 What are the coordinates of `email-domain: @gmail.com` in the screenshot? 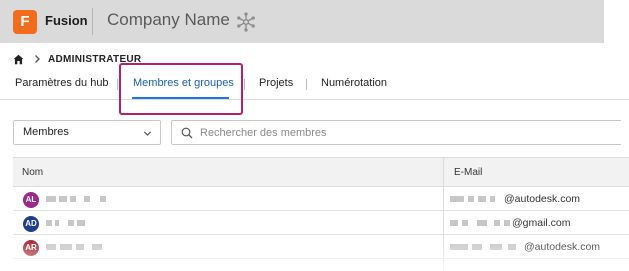 It's located at (541, 223).